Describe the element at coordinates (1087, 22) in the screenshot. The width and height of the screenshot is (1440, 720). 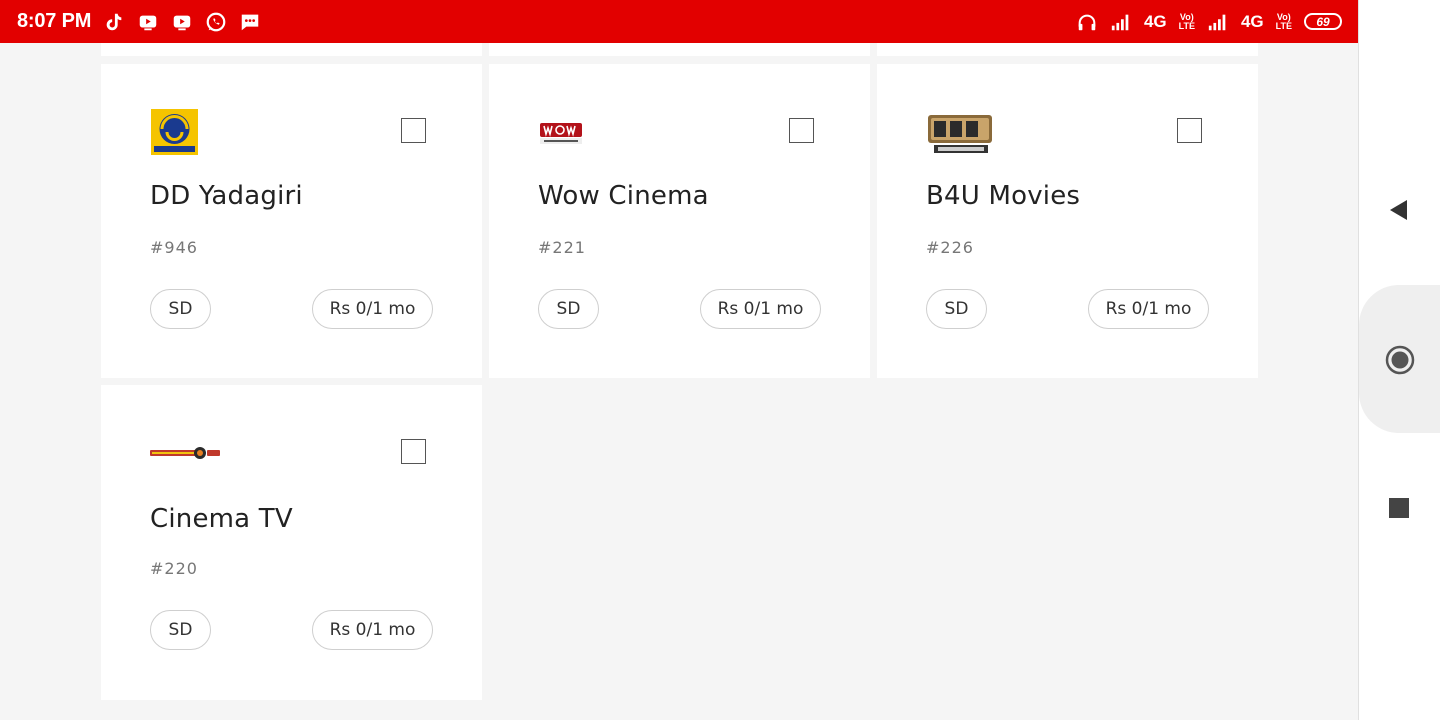
I see `headphones-icon` at that location.